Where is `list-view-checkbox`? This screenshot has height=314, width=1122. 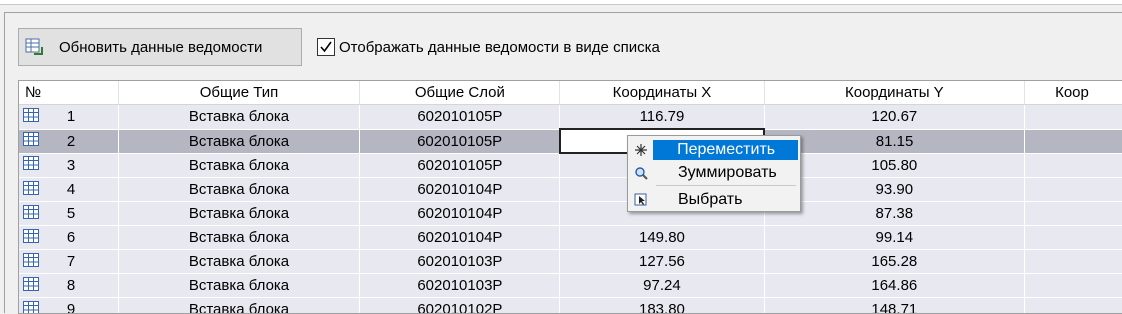 list-view-checkbox is located at coordinates (326, 47).